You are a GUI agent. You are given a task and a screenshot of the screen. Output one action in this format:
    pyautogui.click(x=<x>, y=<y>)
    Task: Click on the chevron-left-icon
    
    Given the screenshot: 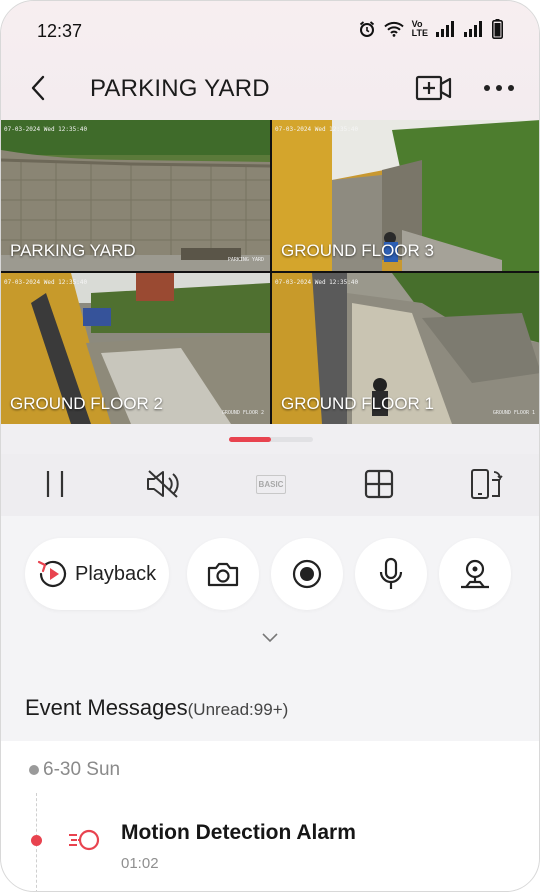 What is the action you would take?
    pyautogui.click(x=38, y=88)
    